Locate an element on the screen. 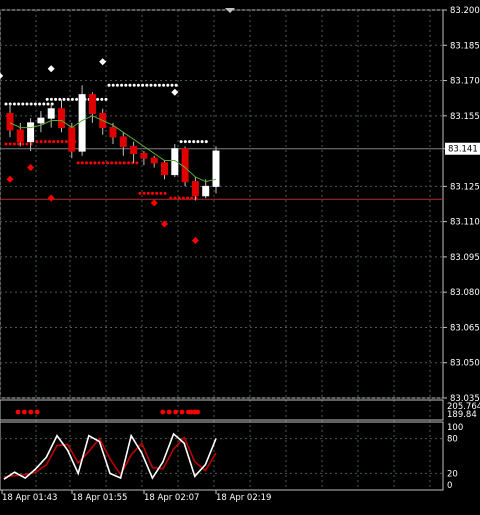 The height and width of the screenshot is (515, 480). time-axis-label: 18 Apr 01:55 is located at coordinates (99, 498).